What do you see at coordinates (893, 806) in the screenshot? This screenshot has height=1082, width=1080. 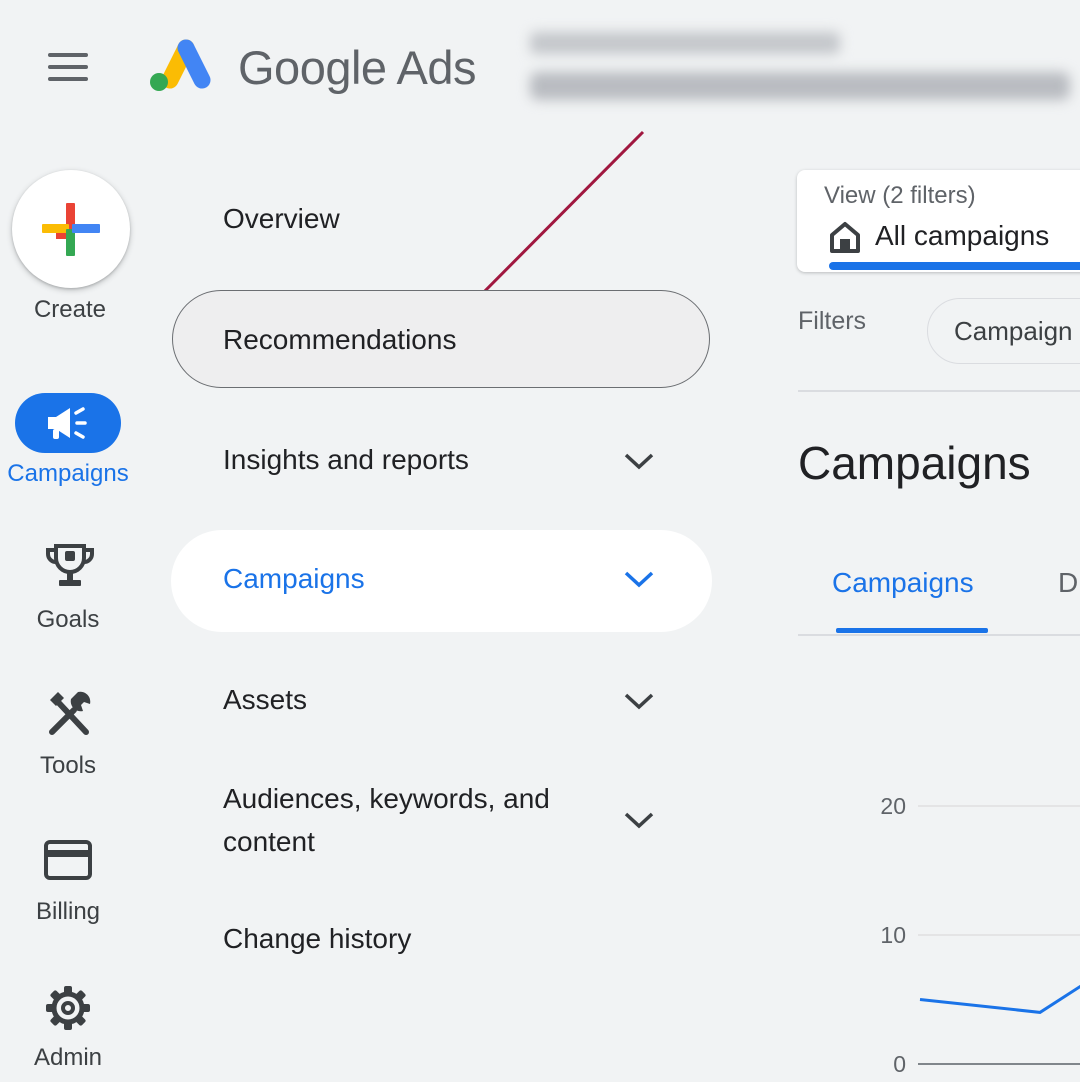 I see `chart-y-tick-label: 20` at bounding box center [893, 806].